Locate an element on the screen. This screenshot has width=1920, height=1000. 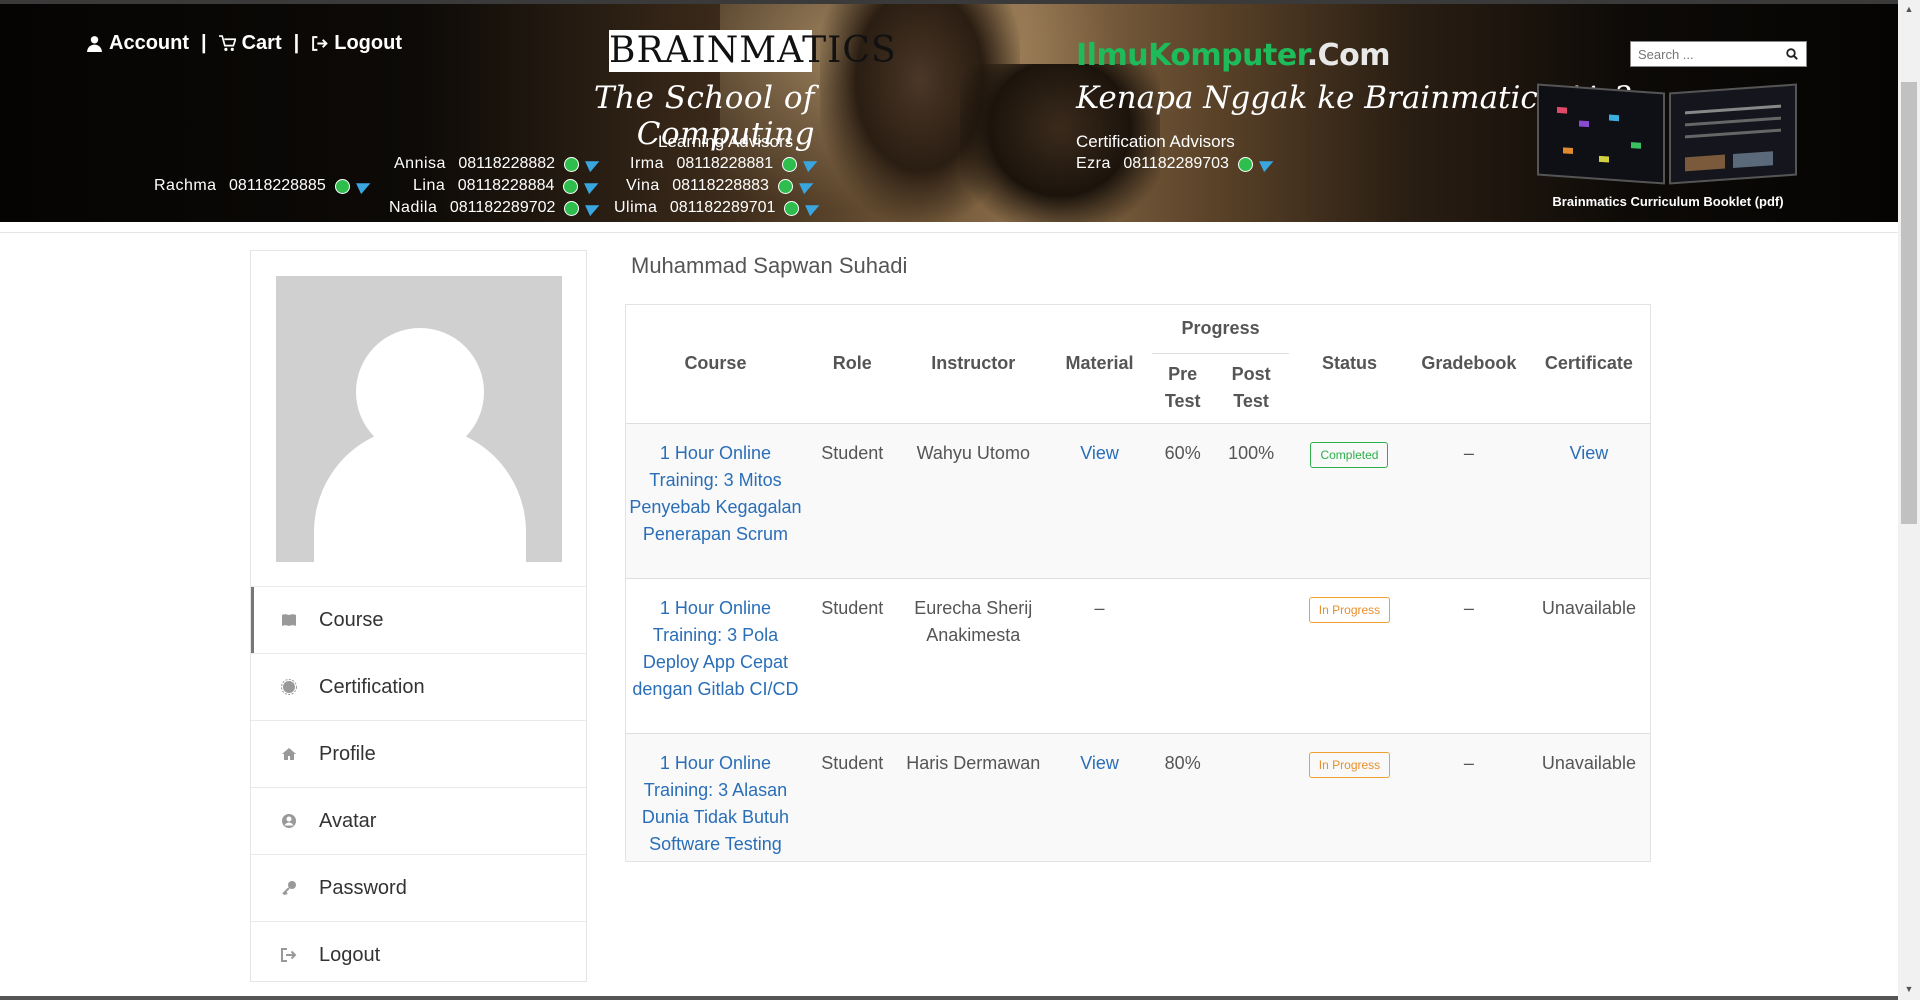
search-form is located at coordinates (1718, 54).